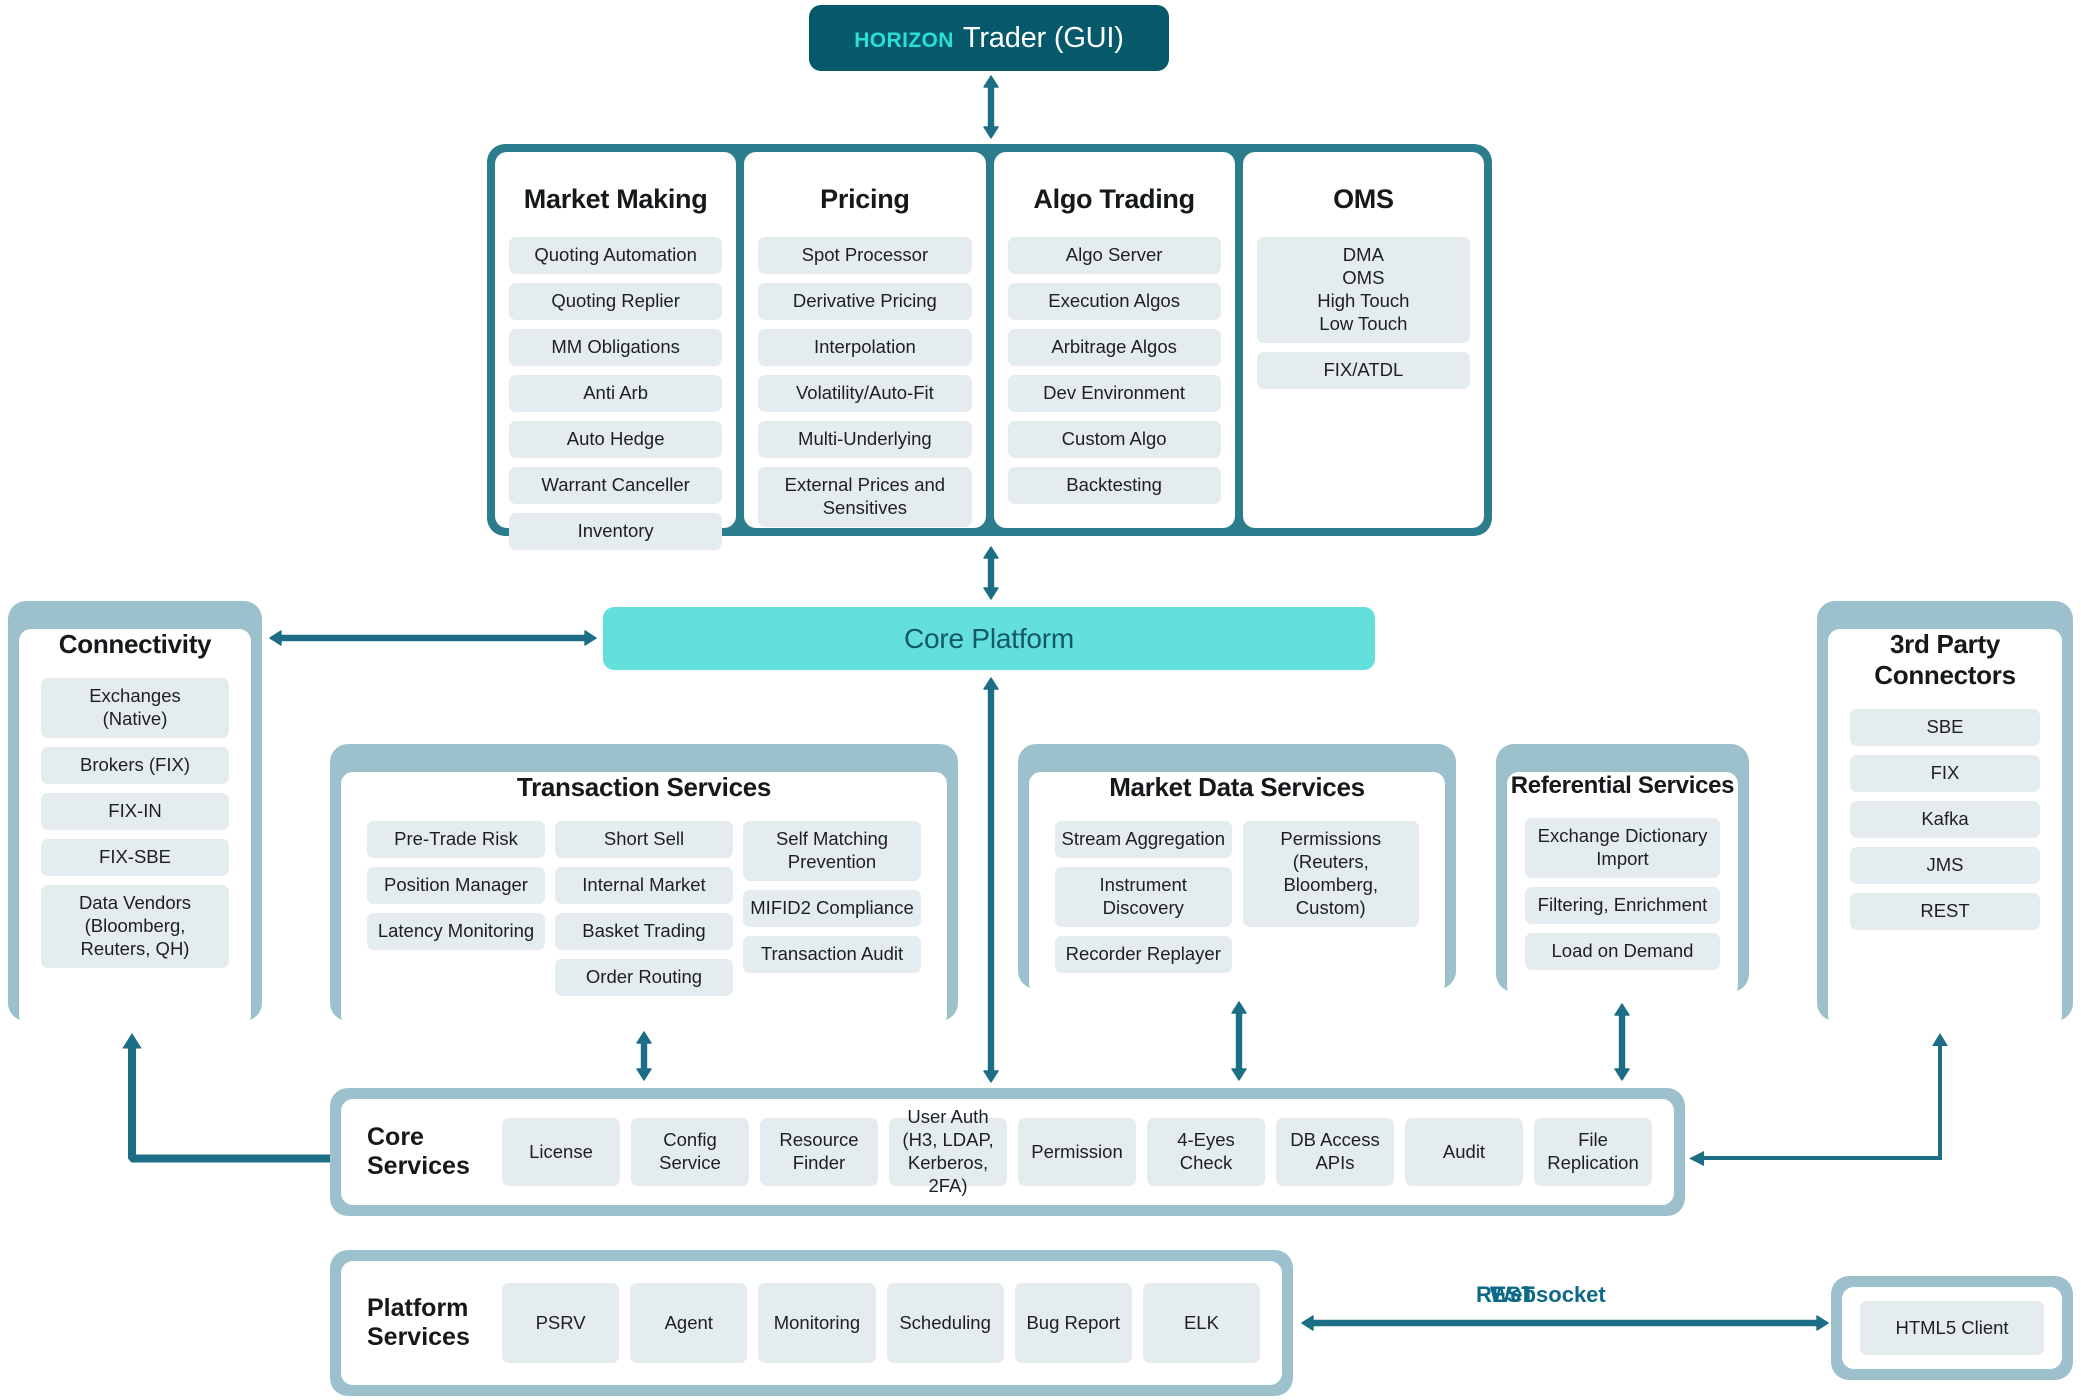  What do you see at coordinates (644, 839) in the screenshot?
I see `transaction-services-item: Short Sell` at bounding box center [644, 839].